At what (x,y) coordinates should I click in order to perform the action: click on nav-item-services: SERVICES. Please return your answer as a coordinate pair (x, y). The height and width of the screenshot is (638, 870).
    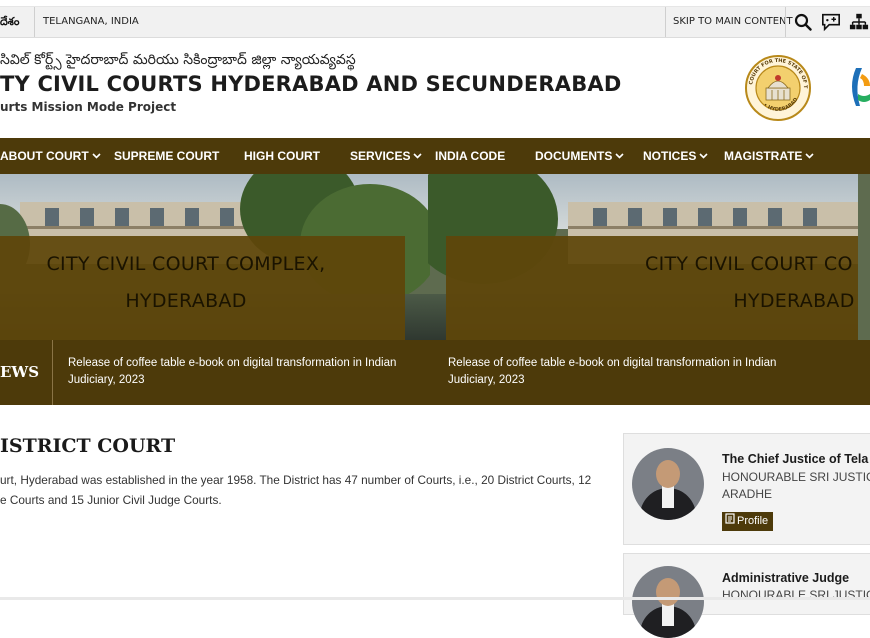
    Looking at the image, I should click on (386, 156).